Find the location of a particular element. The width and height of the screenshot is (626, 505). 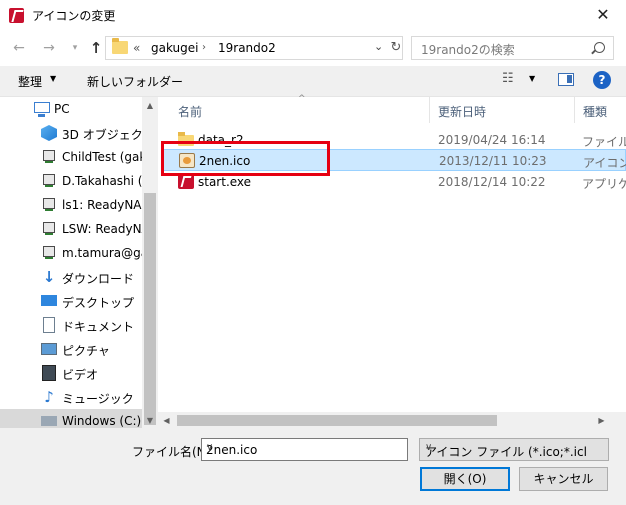

file-type: アイコン is located at coordinates (604, 163).